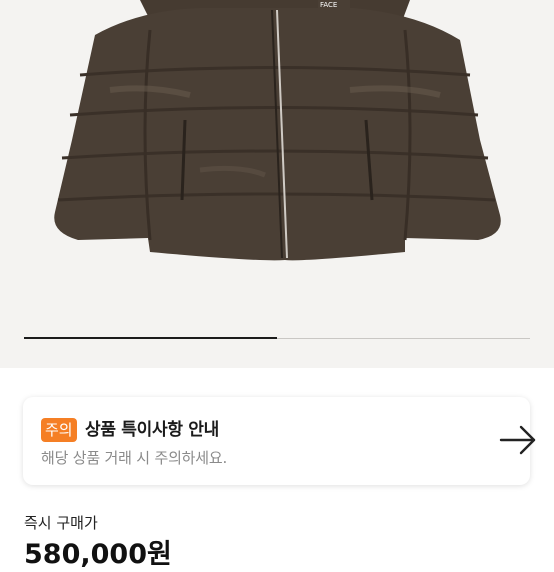  What do you see at coordinates (279, 441) in the screenshot?
I see `notice-card: 주의 상품 특이사항 안내 해당 상품 거래 시 주의하세요.` at bounding box center [279, 441].